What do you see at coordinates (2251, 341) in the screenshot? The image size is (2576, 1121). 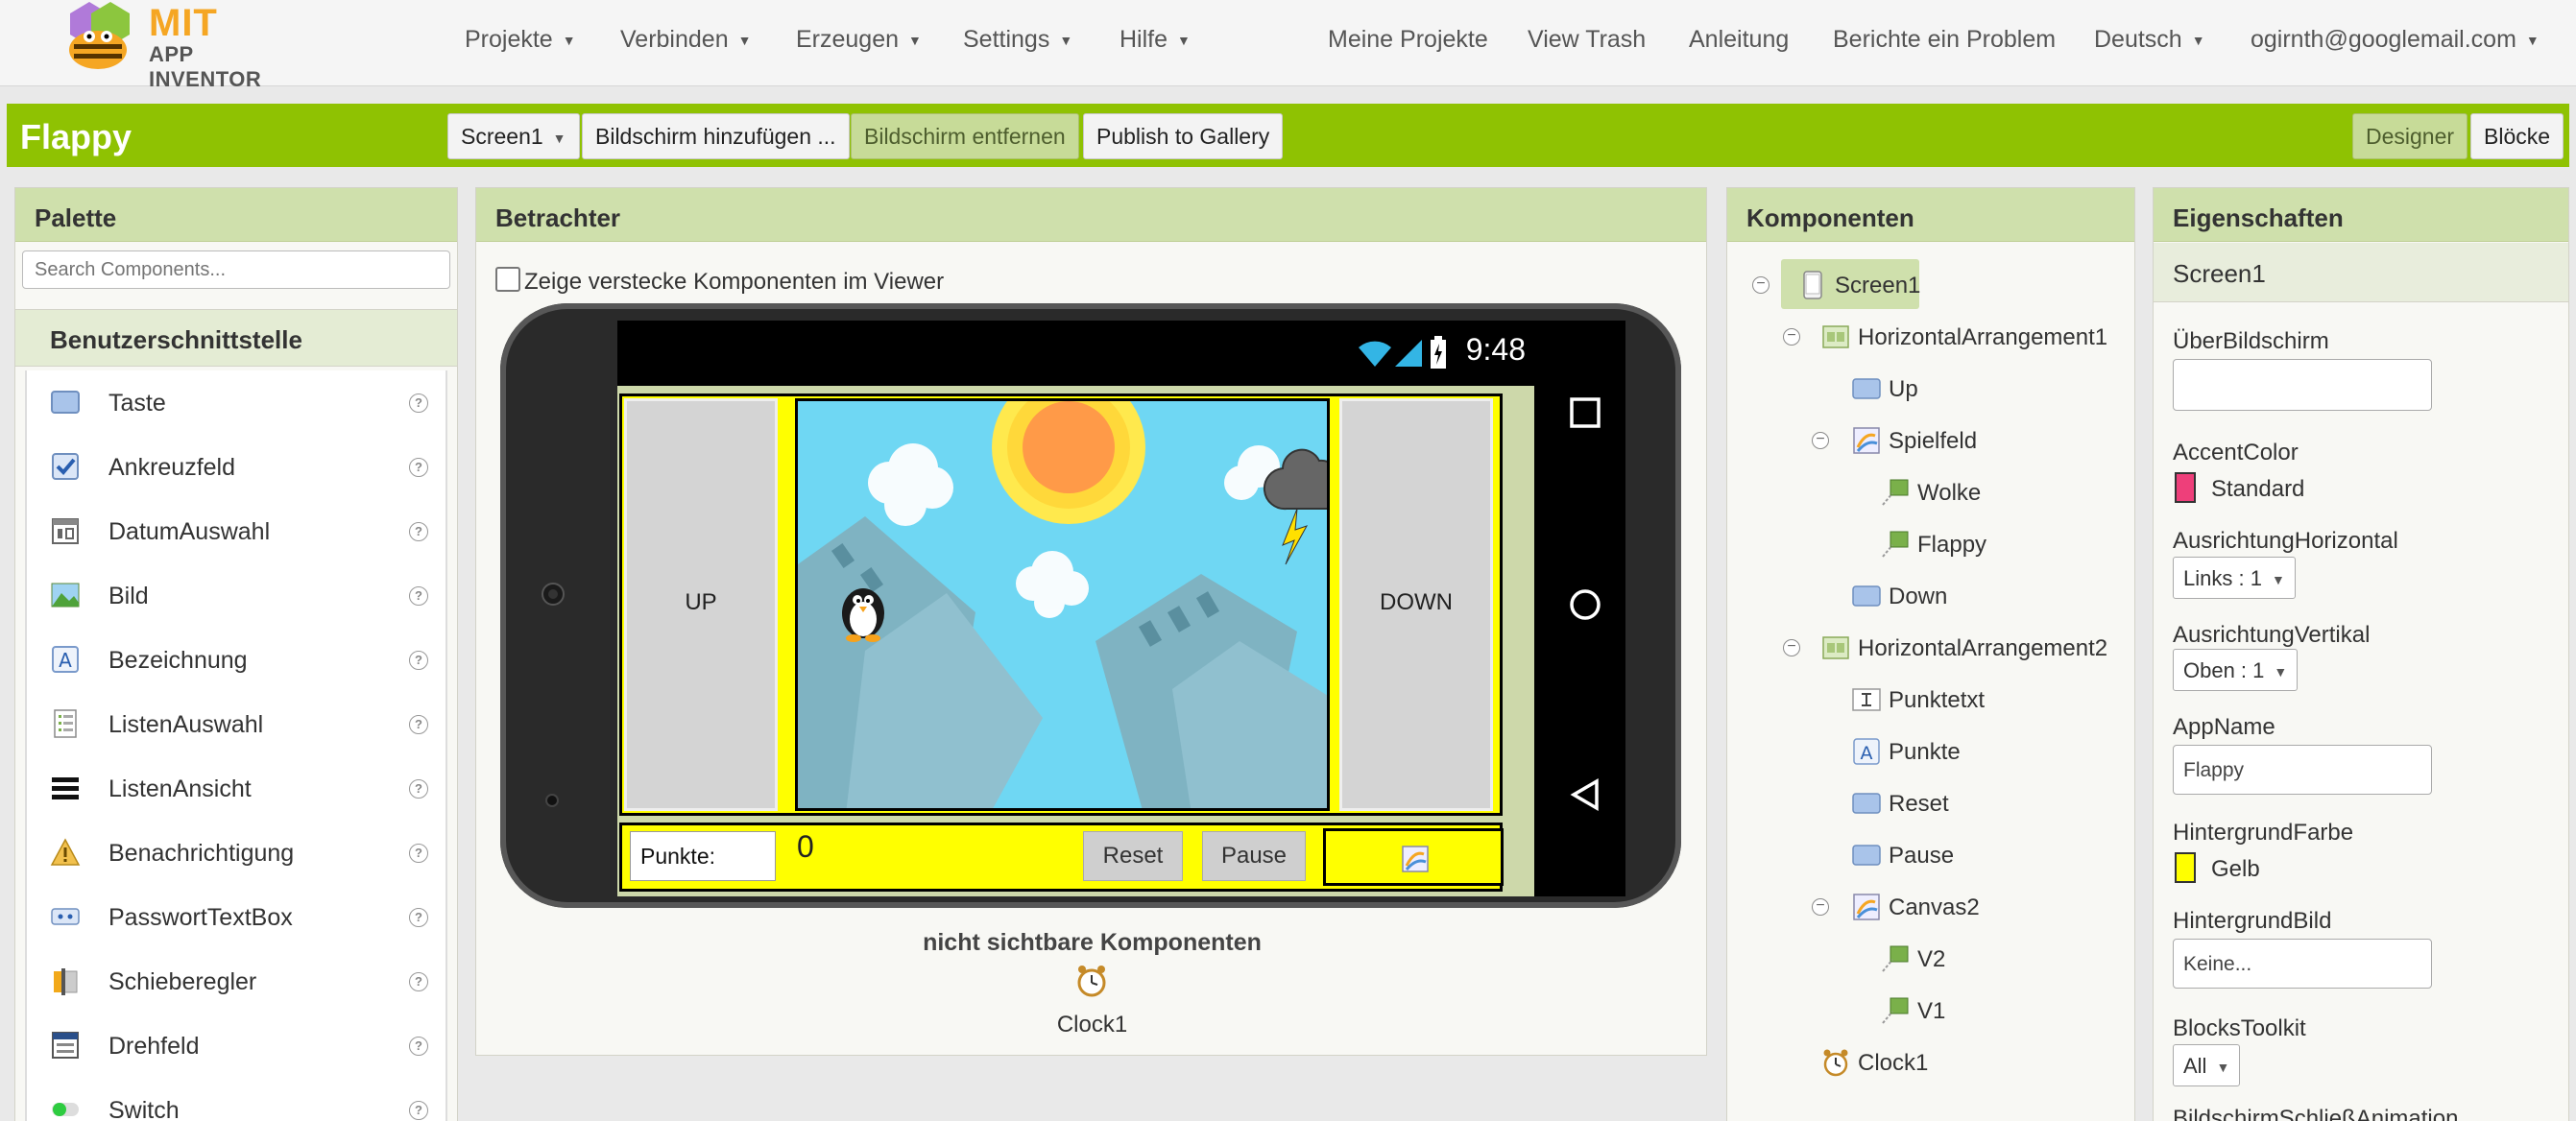 I see `prop-about-label: ÜberBildschirm` at bounding box center [2251, 341].